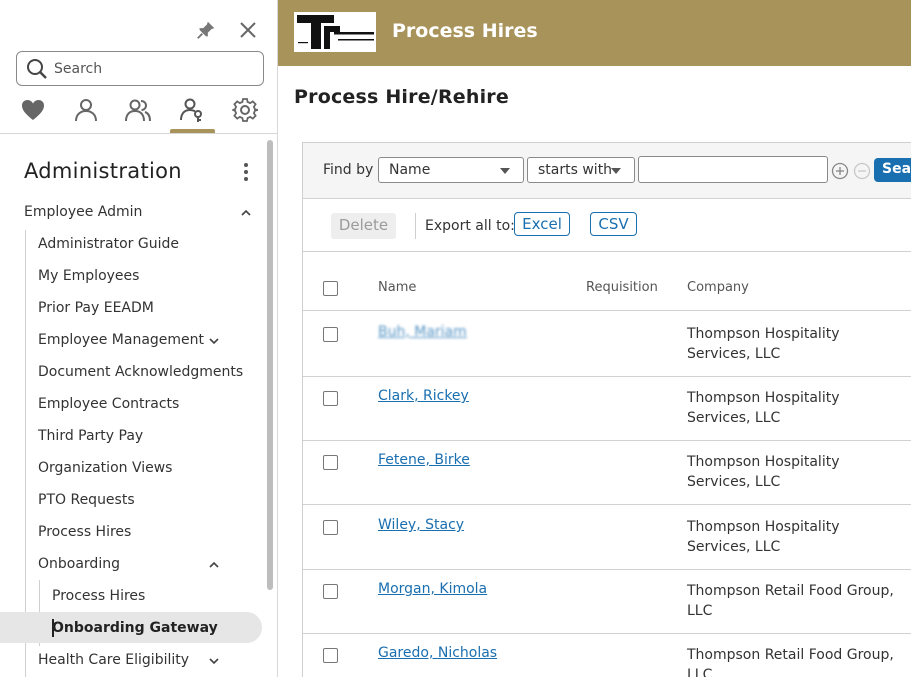  Describe the element at coordinates (421, 525) in the screenshot. I see `employee-name-link: Wiley, Stacy` at that location.